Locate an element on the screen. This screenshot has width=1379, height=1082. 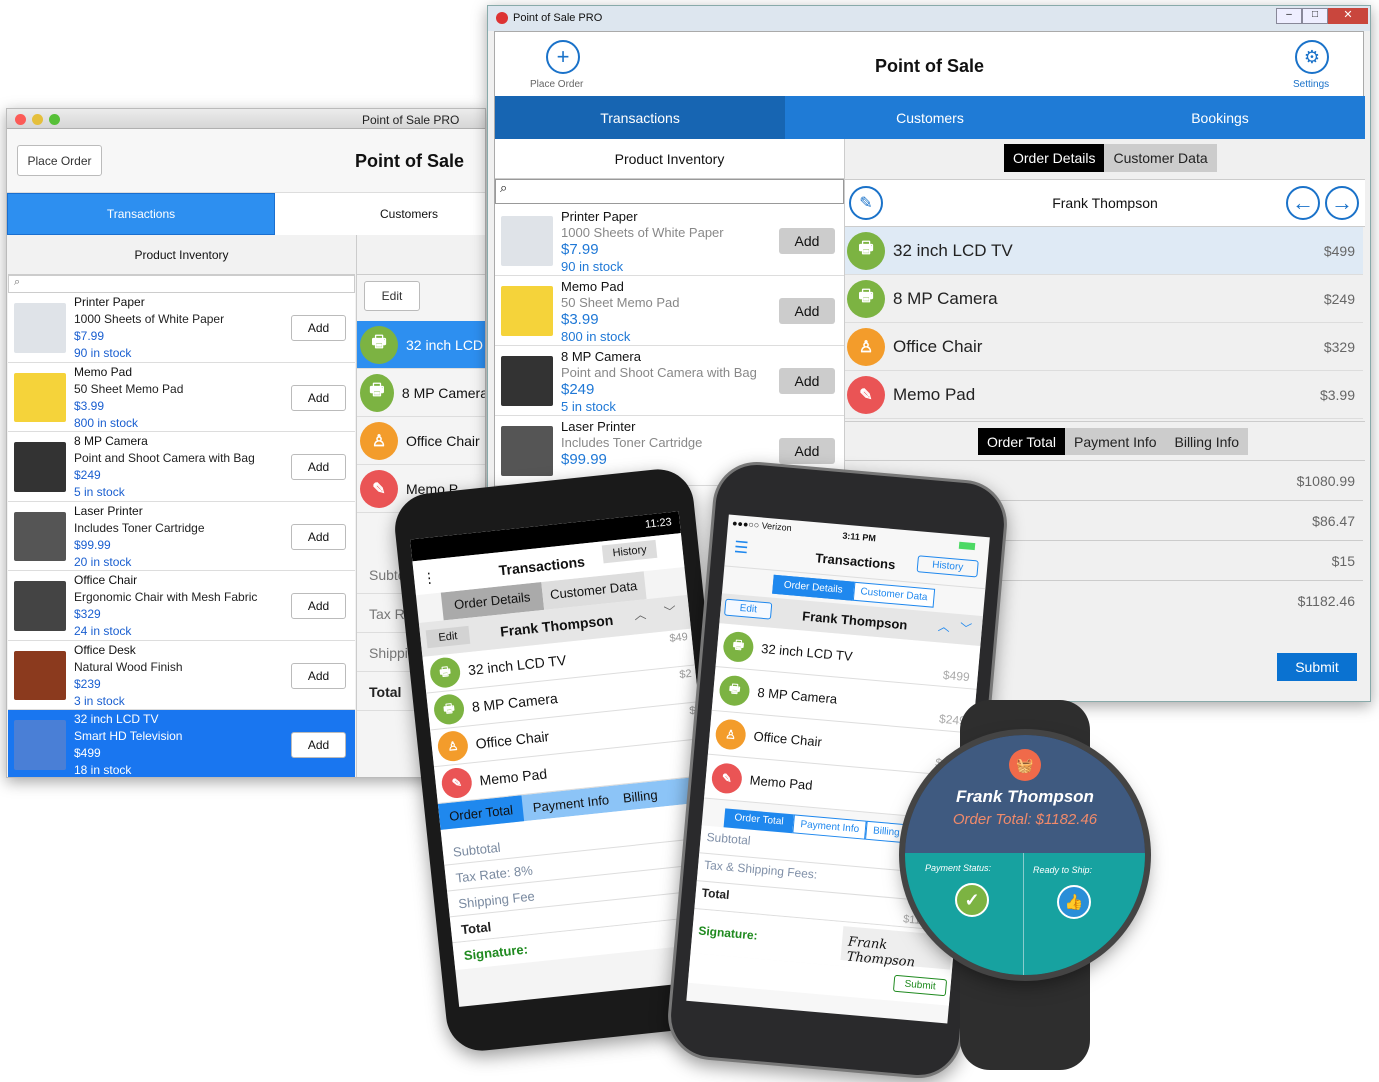
hamburger-menu-icon: ☰ is located at coordinates (741, 547).